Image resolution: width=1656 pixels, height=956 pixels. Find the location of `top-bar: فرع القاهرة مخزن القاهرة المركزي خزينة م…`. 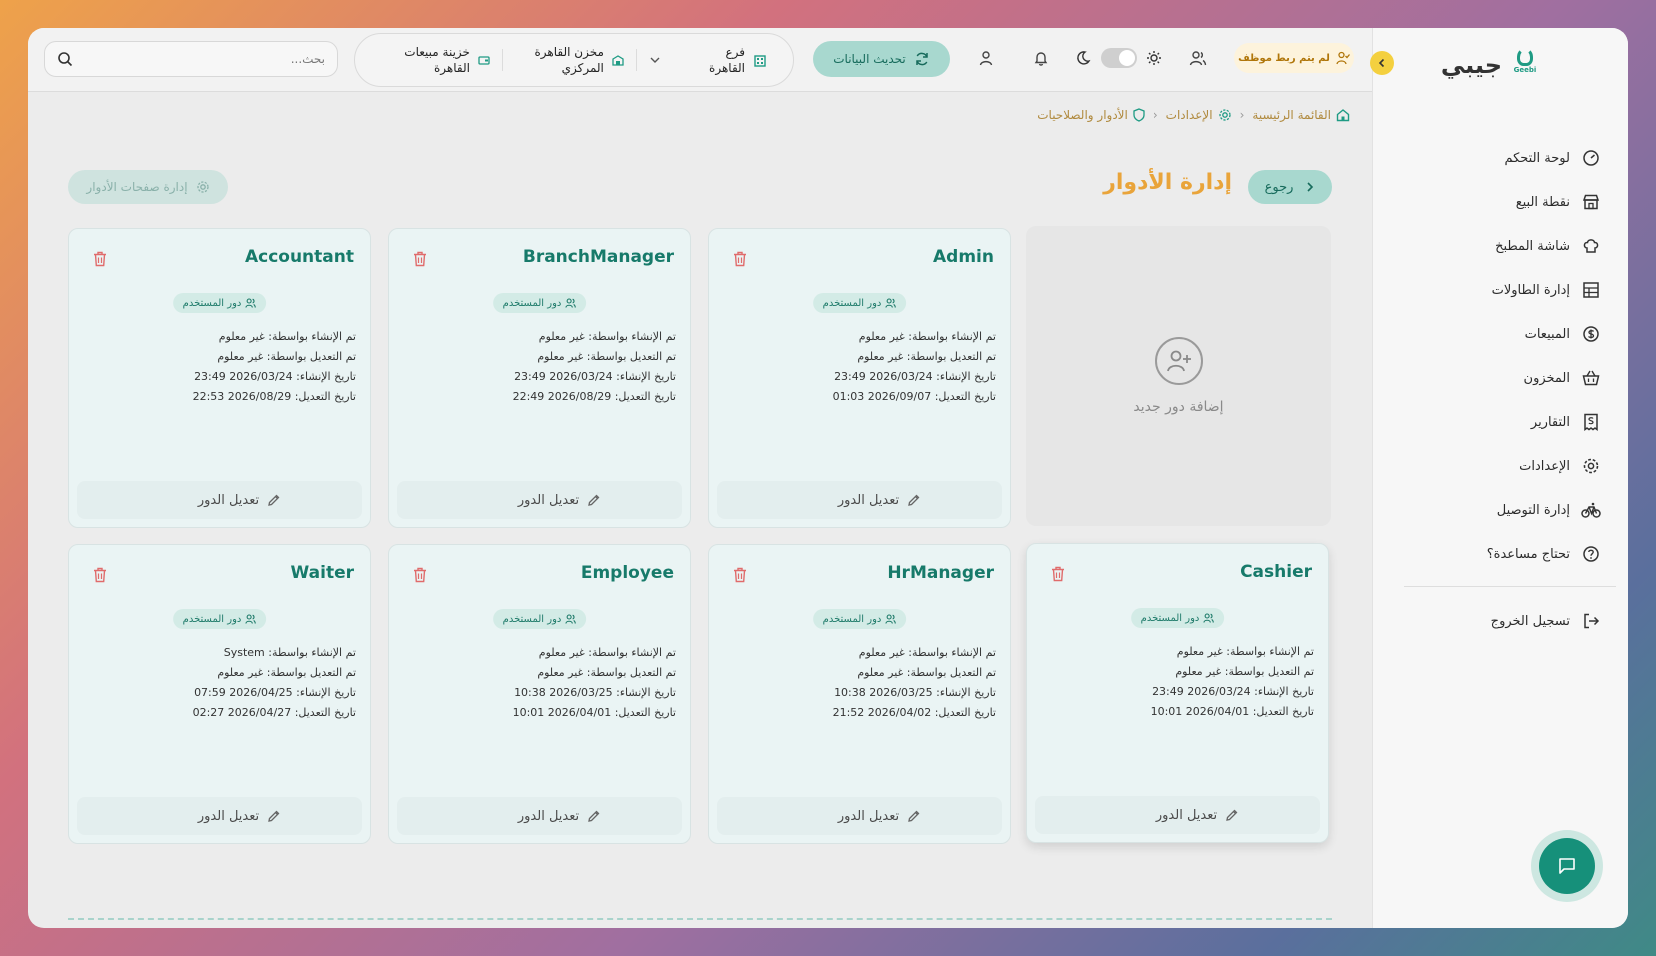

top-bar: فرع القاهرة مخزن القاهرة المركزي خزينة م… is located at coordinates (700, 60).